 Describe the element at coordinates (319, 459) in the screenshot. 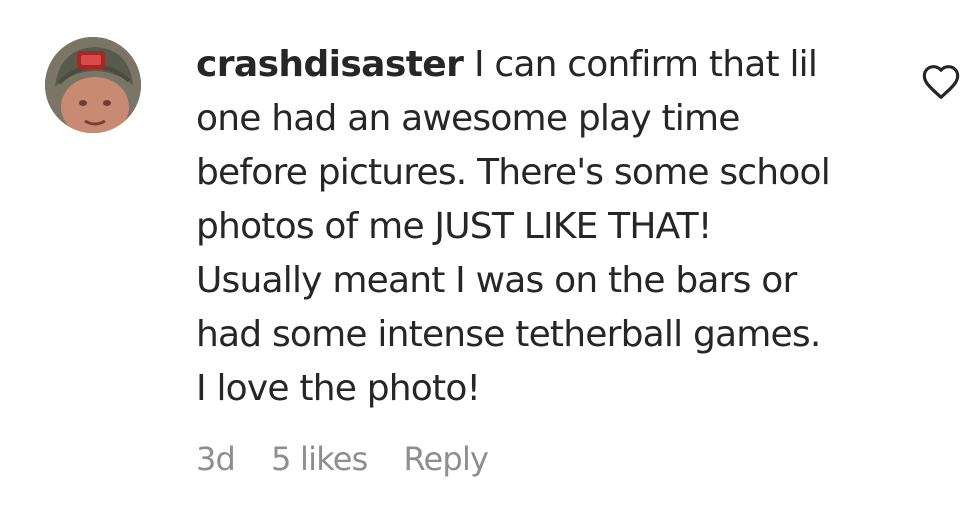

I see `comment-likes-count: 5 likes` at that location.